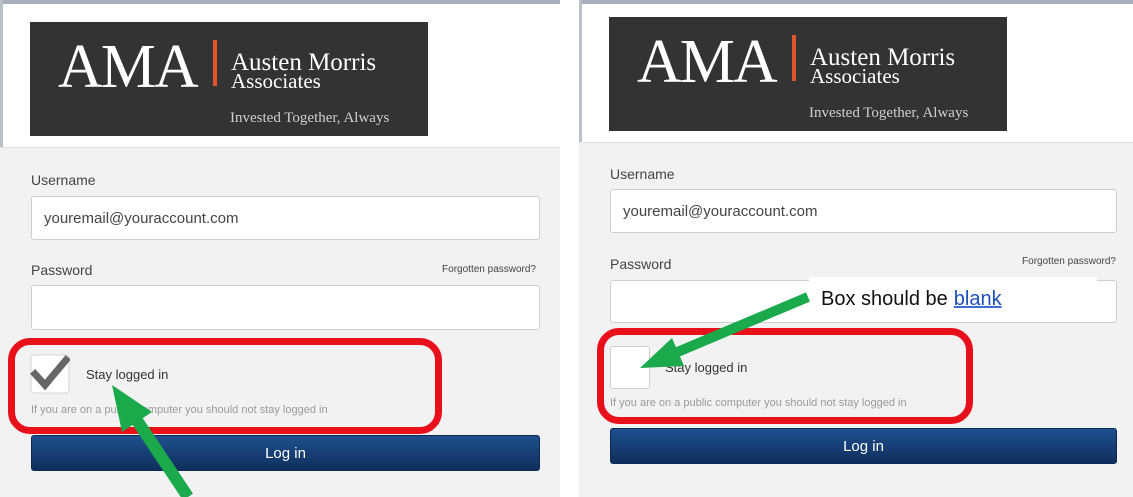  Describe the element at coordinates (285, 307) in the screenshot. I see `password-input` at that location.